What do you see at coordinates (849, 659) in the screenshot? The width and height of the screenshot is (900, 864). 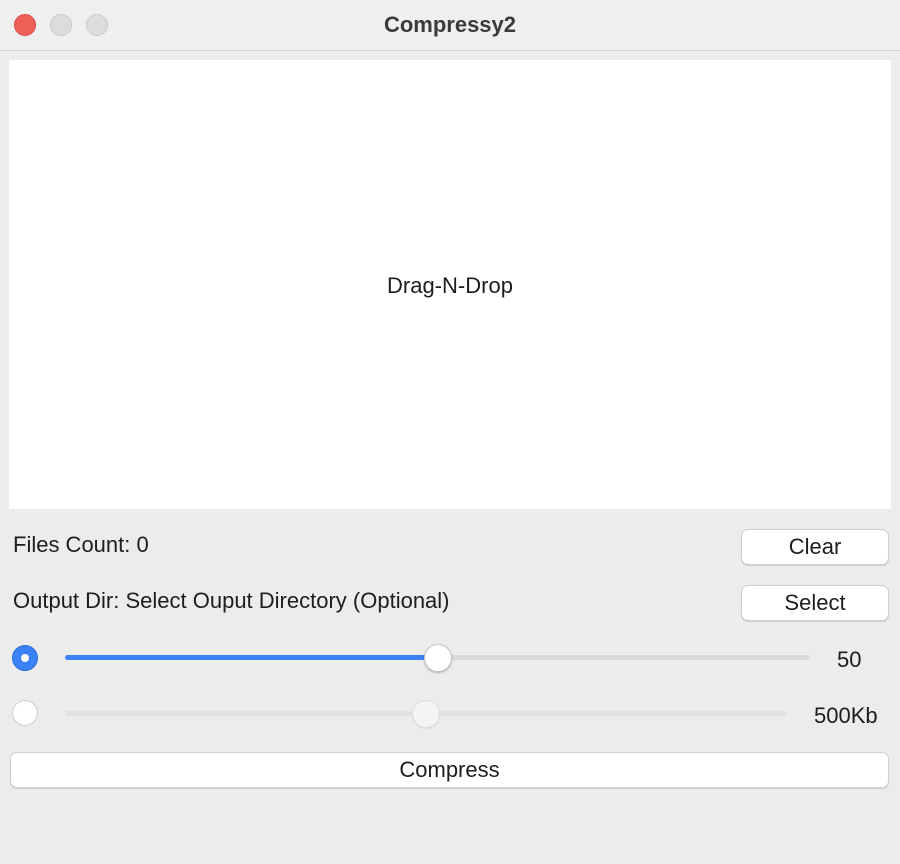 I see `quality-value: 50` at bounding box center [849, 659].